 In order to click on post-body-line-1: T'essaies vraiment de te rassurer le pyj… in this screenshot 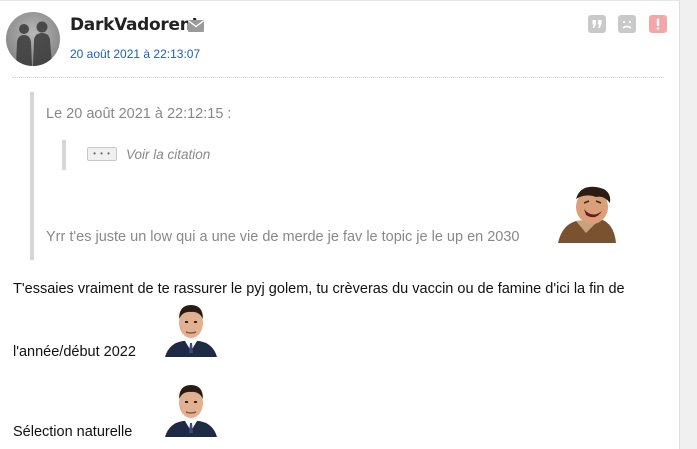, I will do `click(319, 289)`.